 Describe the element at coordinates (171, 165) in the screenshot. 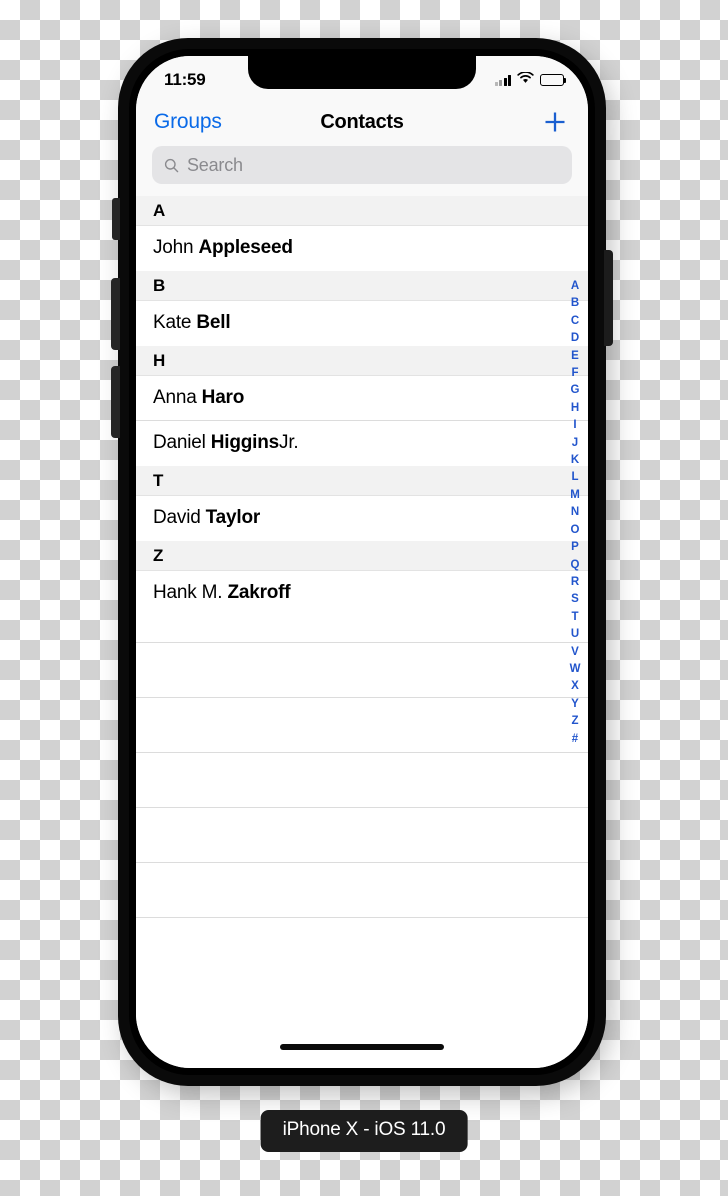

I see `search-icon` at that location.